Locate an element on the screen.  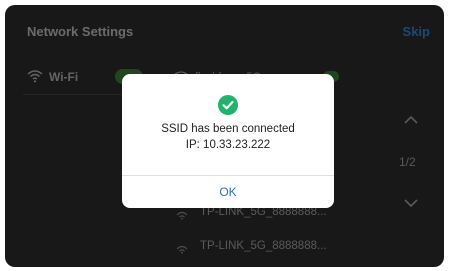
check-circle-icon is located at coordinates (228, 105).